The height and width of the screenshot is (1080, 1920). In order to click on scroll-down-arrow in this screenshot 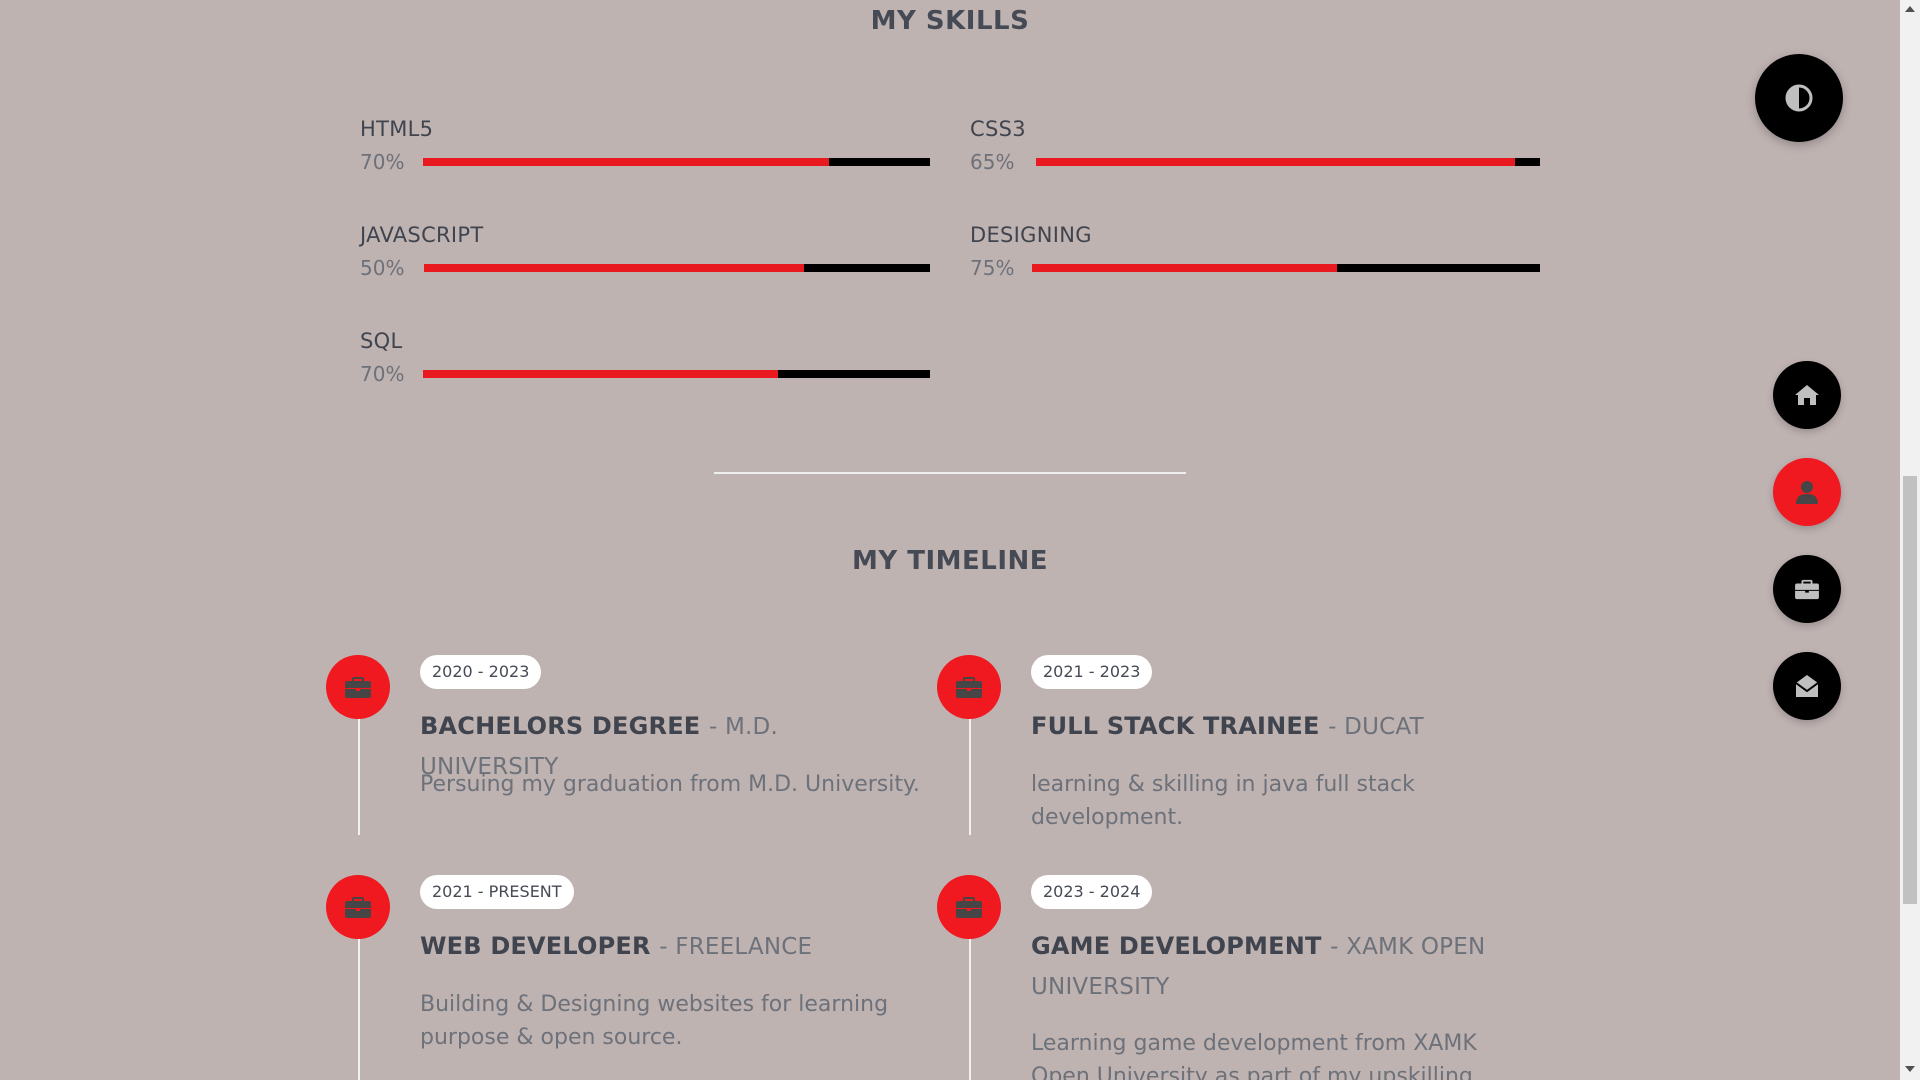, I will do `click(1910, 1069)`.